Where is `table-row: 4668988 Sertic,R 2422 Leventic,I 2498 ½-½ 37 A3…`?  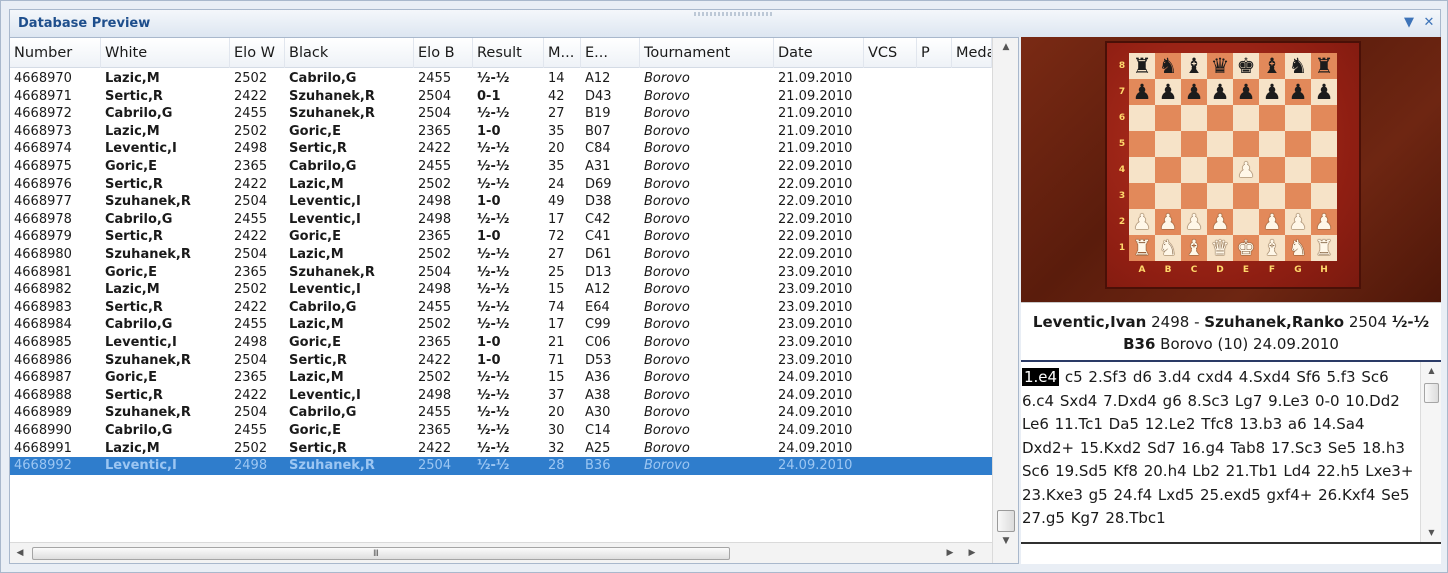 table-row: 4668988 Sertic,R 2422 Leventic,I 2498 ½-½ 37 A3… is located at coordinates (501, 396).